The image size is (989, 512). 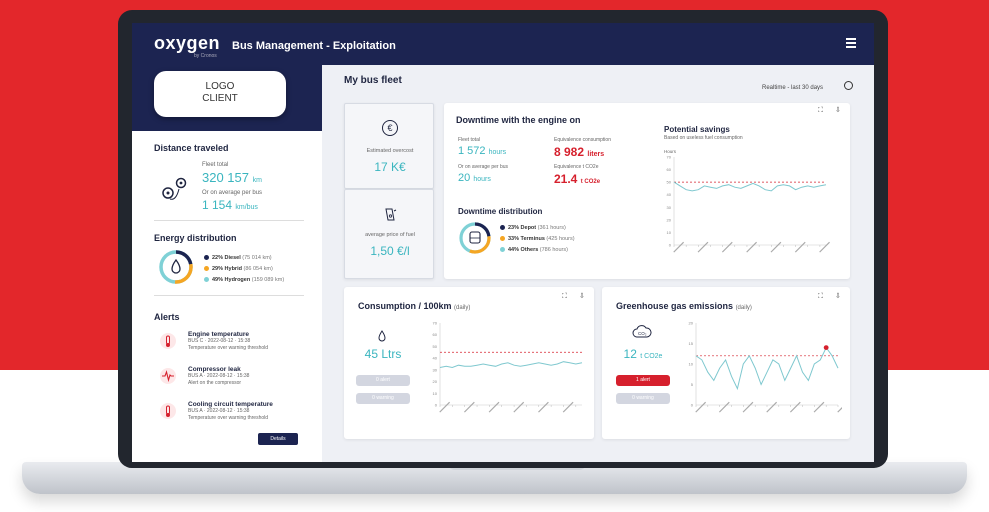 I want to click on overcost-card: € Estimated overcost 17 K€, so click(x=389, y=146).